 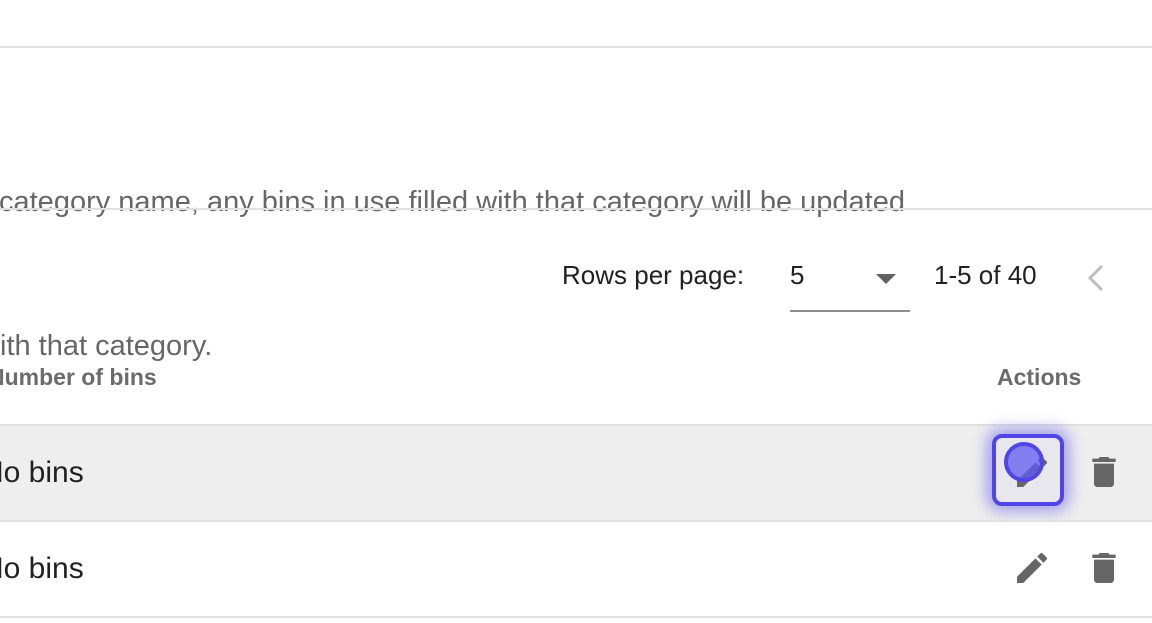 I want to click on table-header: Number of bins Actions, so click(x=576, y=382).